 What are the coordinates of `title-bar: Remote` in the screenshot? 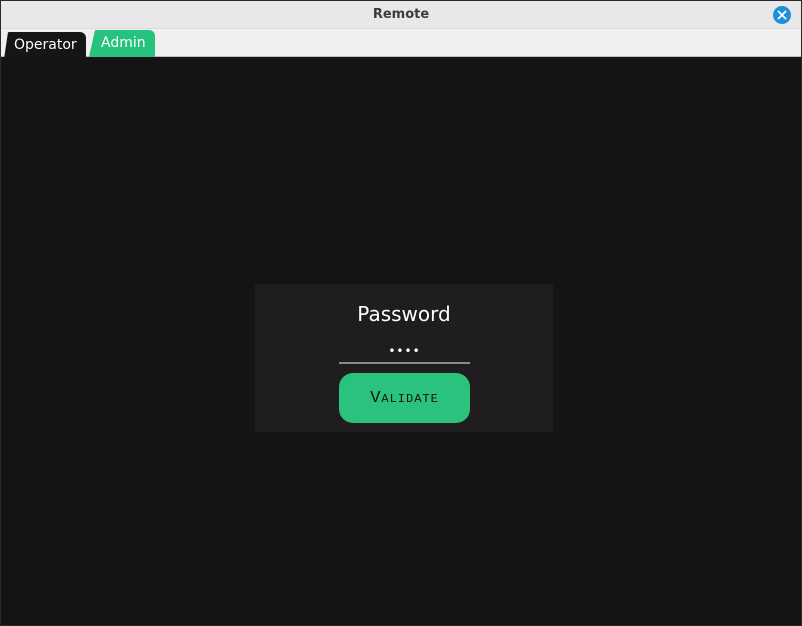 It's located at (401, 15).